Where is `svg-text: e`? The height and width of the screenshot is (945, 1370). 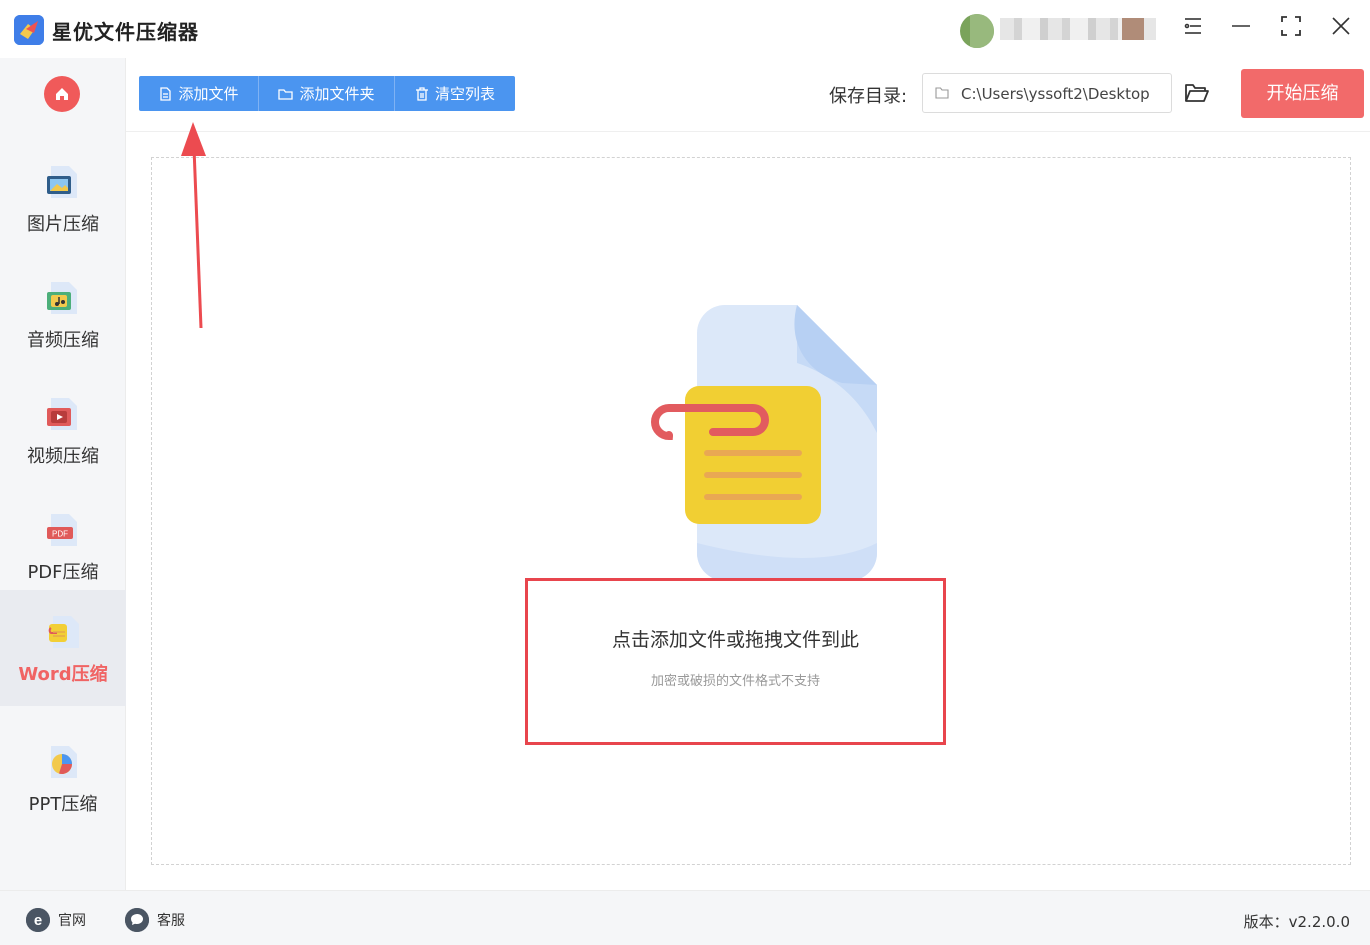 svg-text: e is located at coordinates (38, 920).